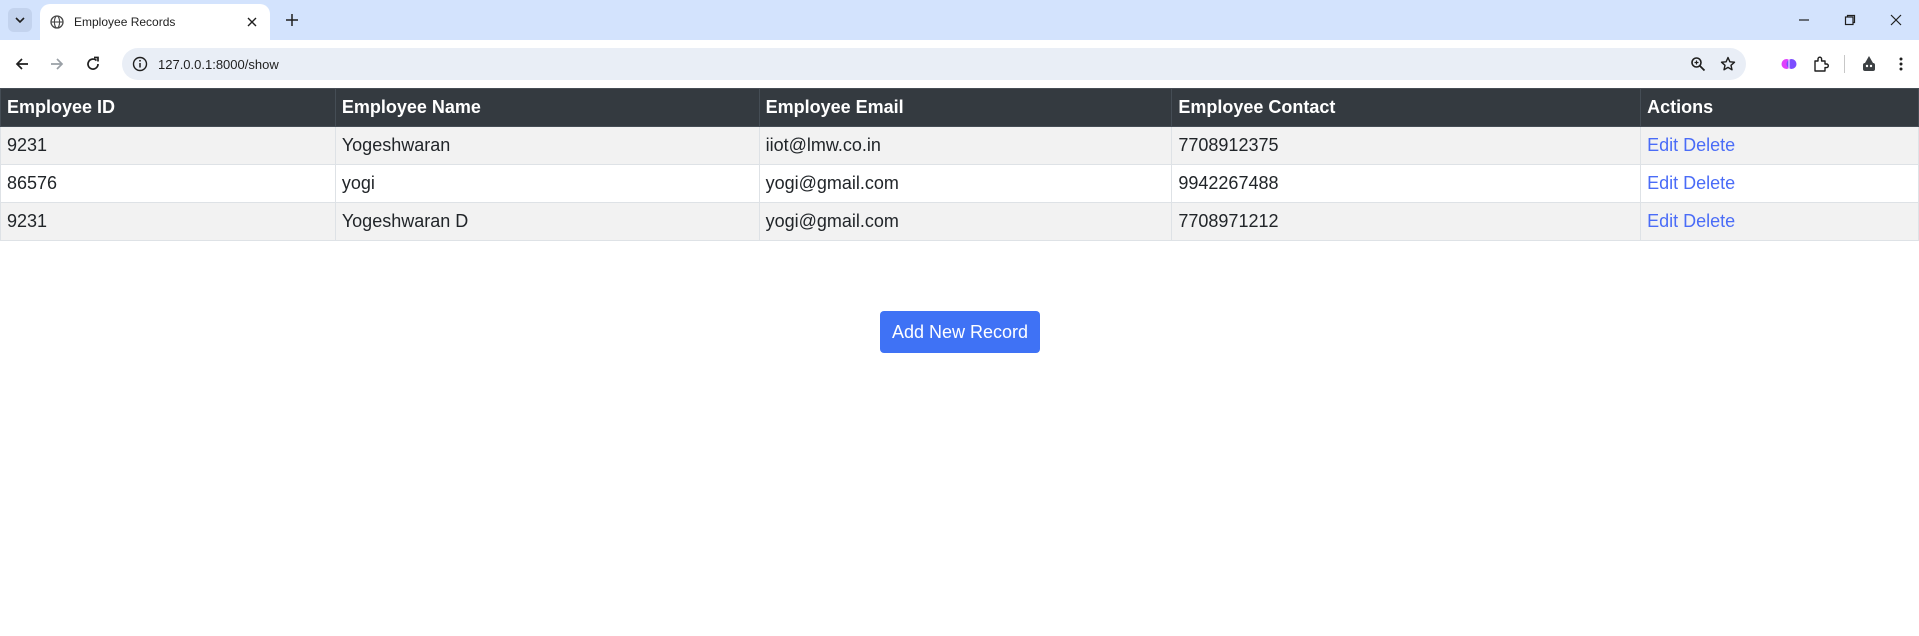 The width and height of the screenshot is (1919, 636). What do you see at coordinates (168, 183) in the screenshot?
I see `cell-employee-id: 86576` at bounding box center [168, 183].